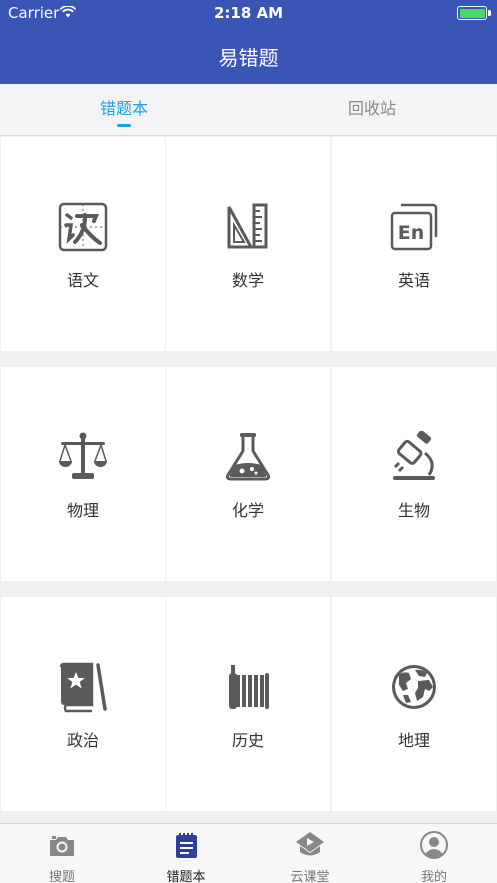 Image resolution: width=497 pixels, height=883 pixels. What do you see at coordinates (413, 280) in the screenshot?
I see `subject-label: 英语` at bounding box center [413, 280].